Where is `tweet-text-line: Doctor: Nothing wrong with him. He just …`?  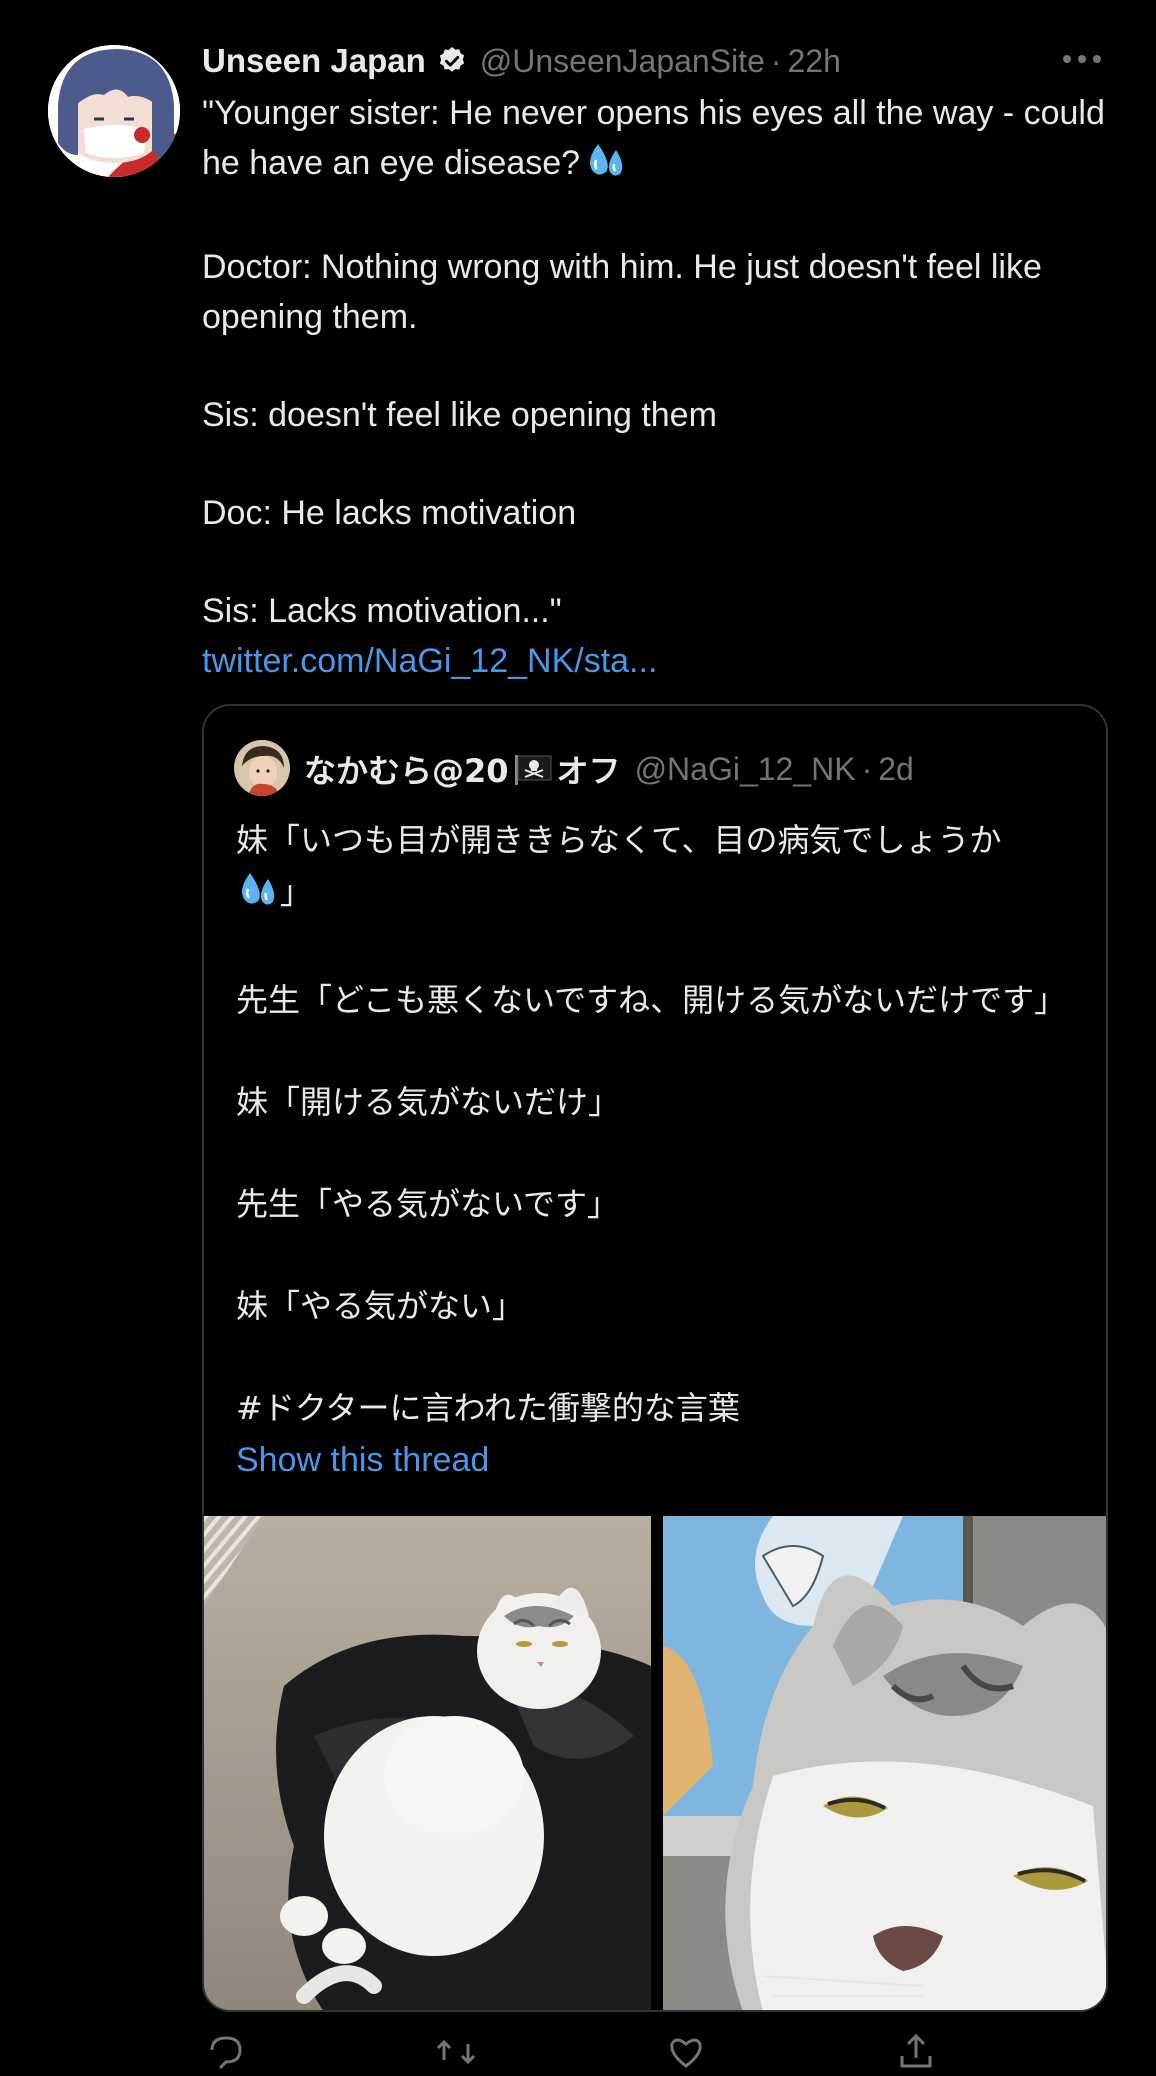
tweet-text-line: Doctor: Nothing wrong with him. He just … is located at coordinates (622, 292).